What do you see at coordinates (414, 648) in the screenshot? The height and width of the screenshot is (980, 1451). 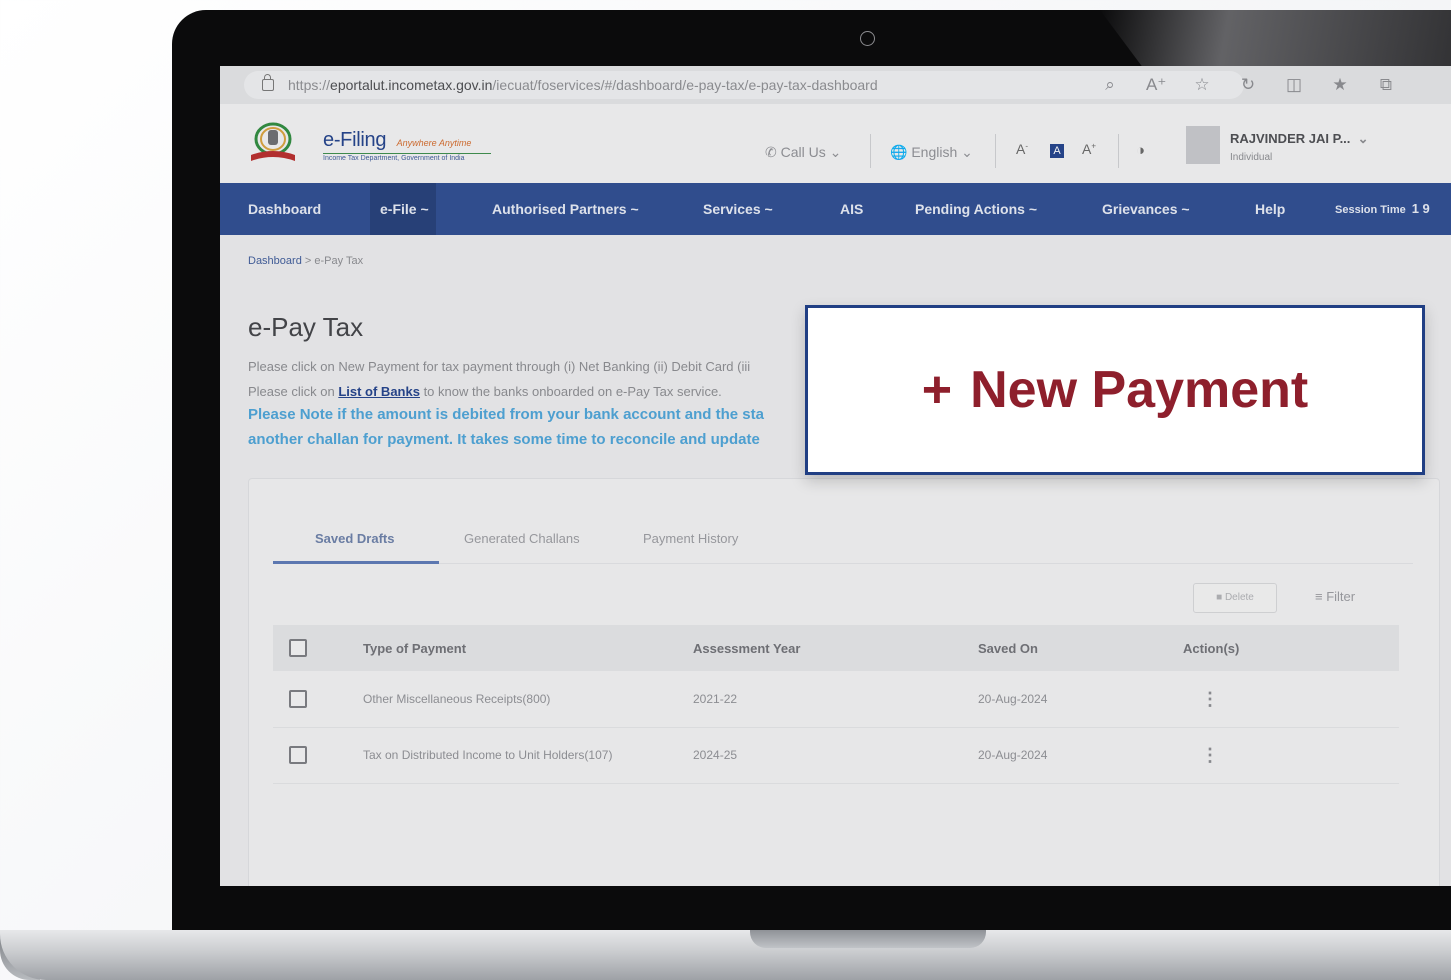 I see `header-type-of-payment: Type of Payment` at bounding box center [414, 648].